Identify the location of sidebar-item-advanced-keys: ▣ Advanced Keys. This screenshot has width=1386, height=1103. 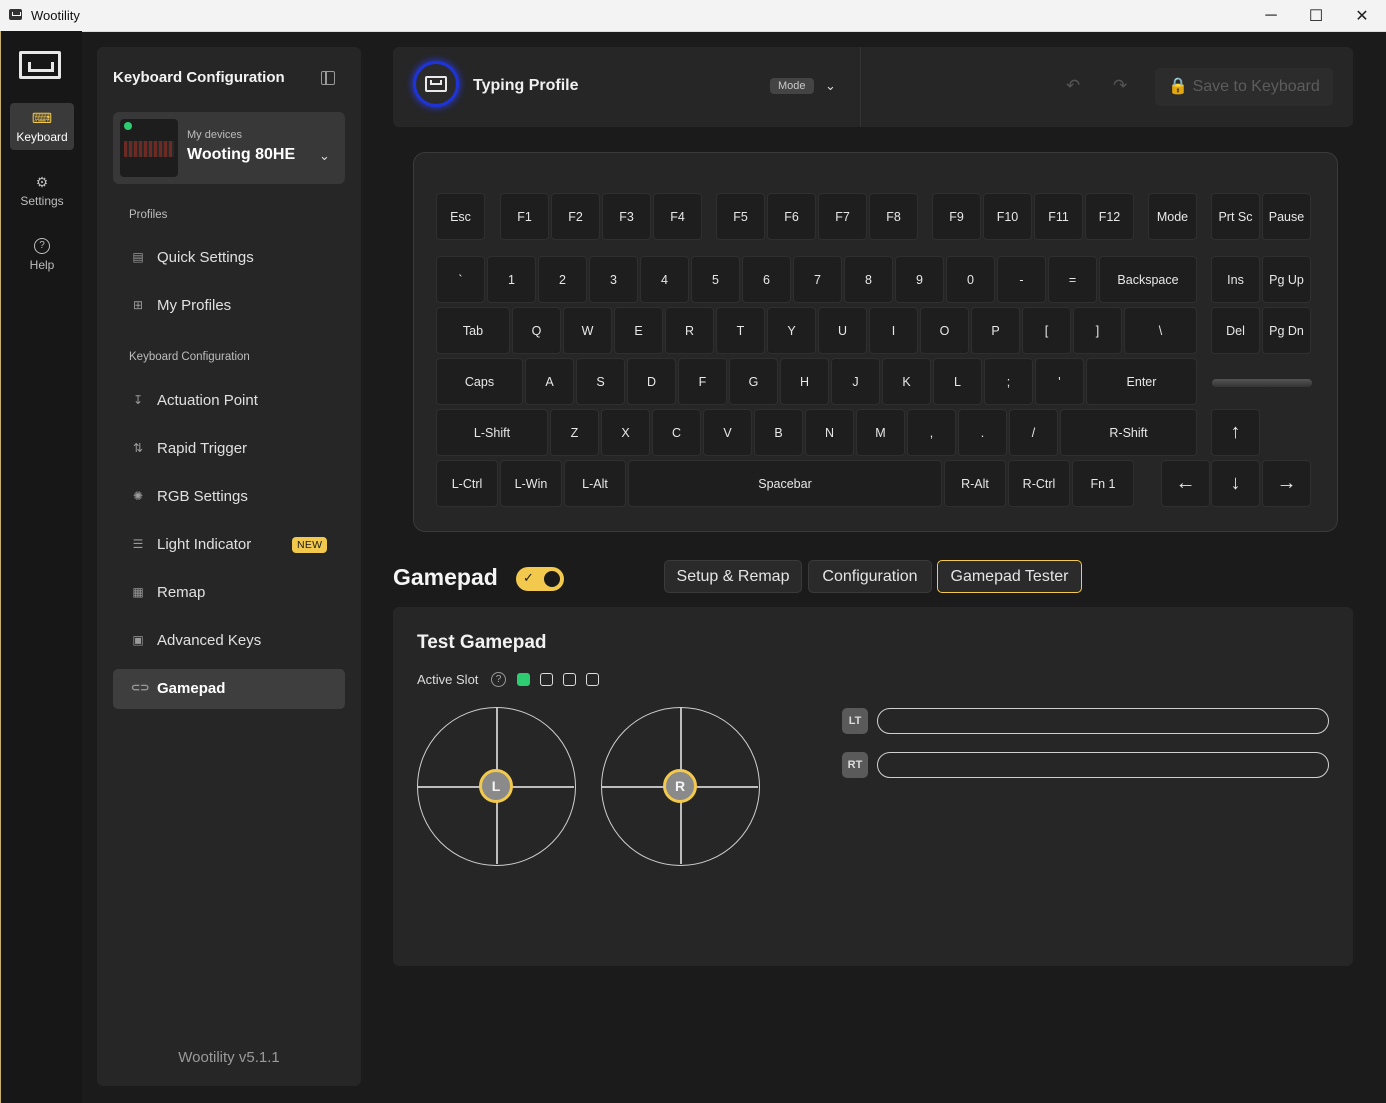
(229, 641).